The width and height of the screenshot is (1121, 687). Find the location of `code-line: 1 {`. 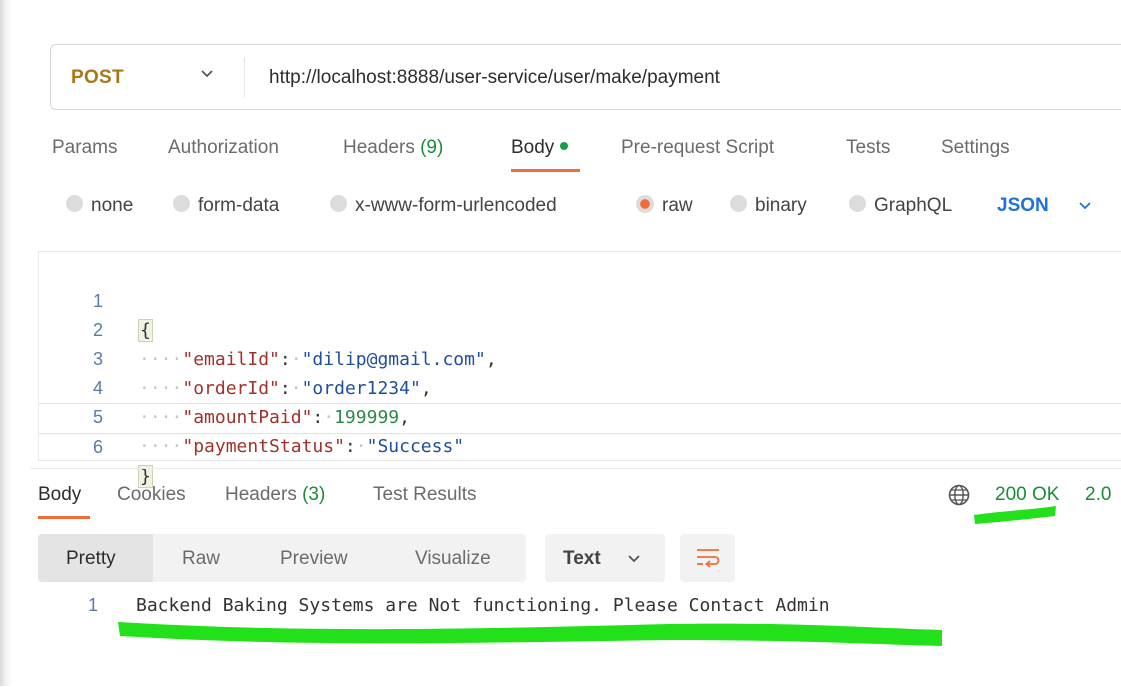

code-line: 1 { is located at coordinates (580, 300).